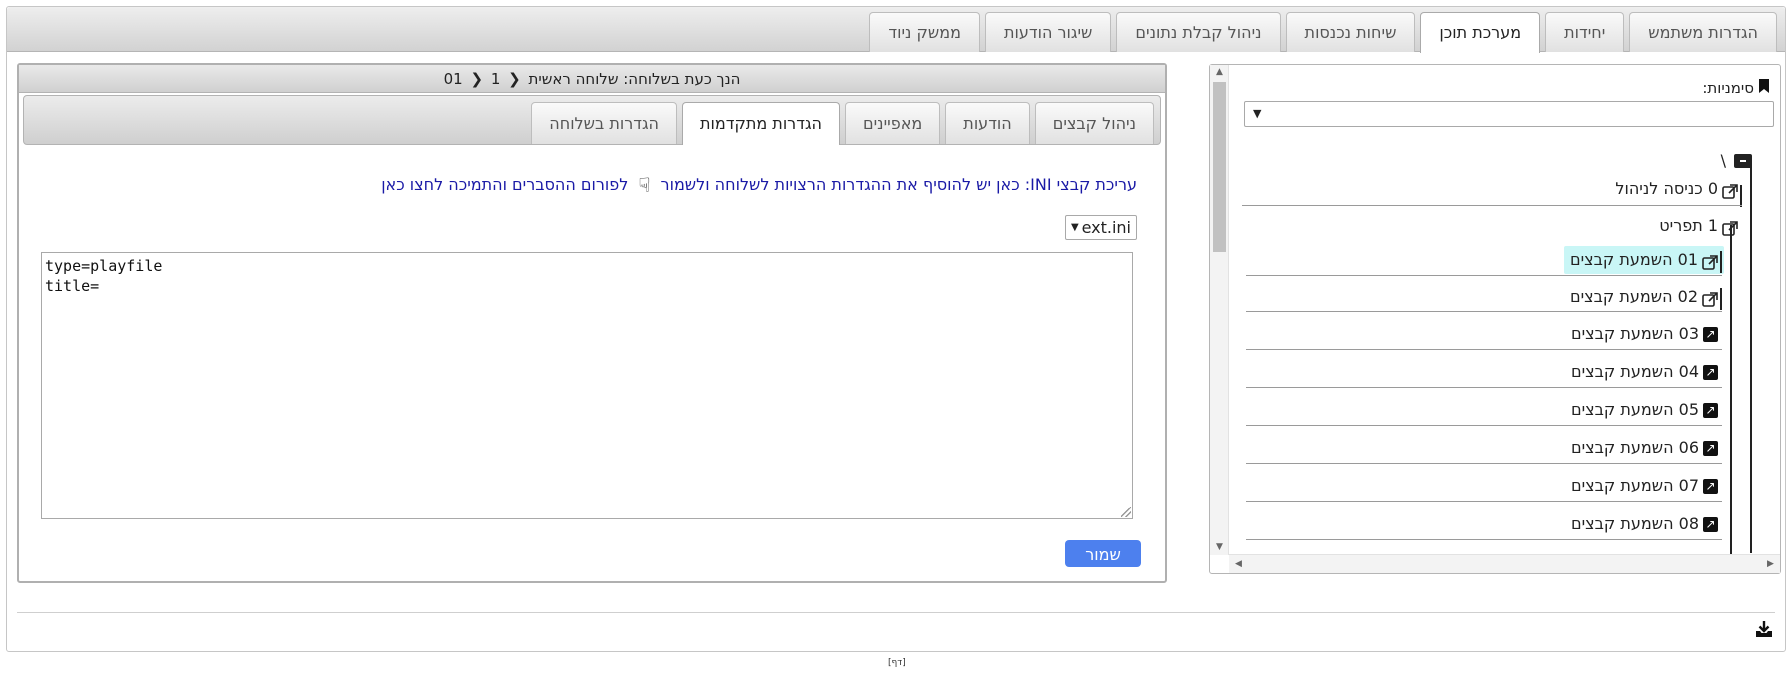  I want to click on breadcrumb-item: שלוחה ראשית, so click(574, 79).